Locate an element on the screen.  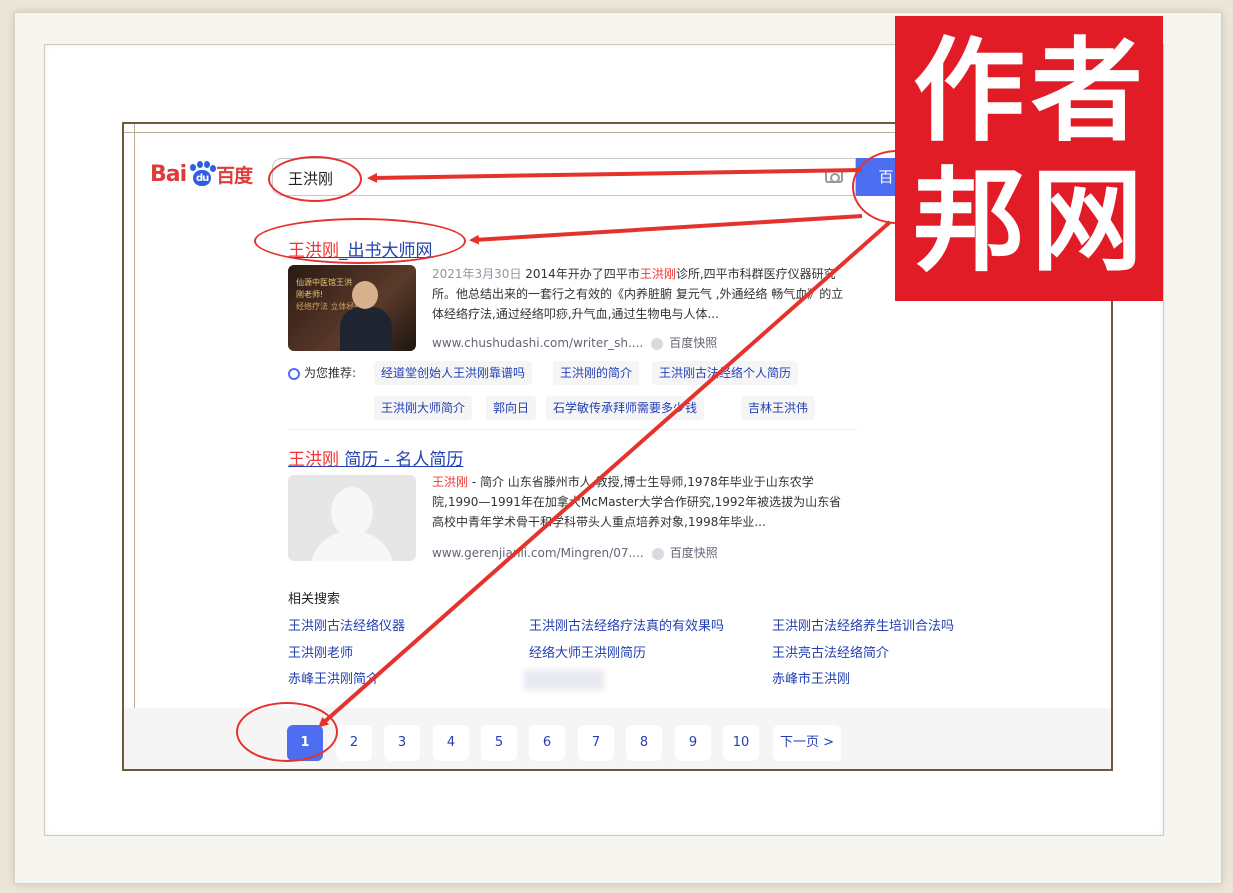
stamp-char: 者 is located at coordinates (1087, 92).